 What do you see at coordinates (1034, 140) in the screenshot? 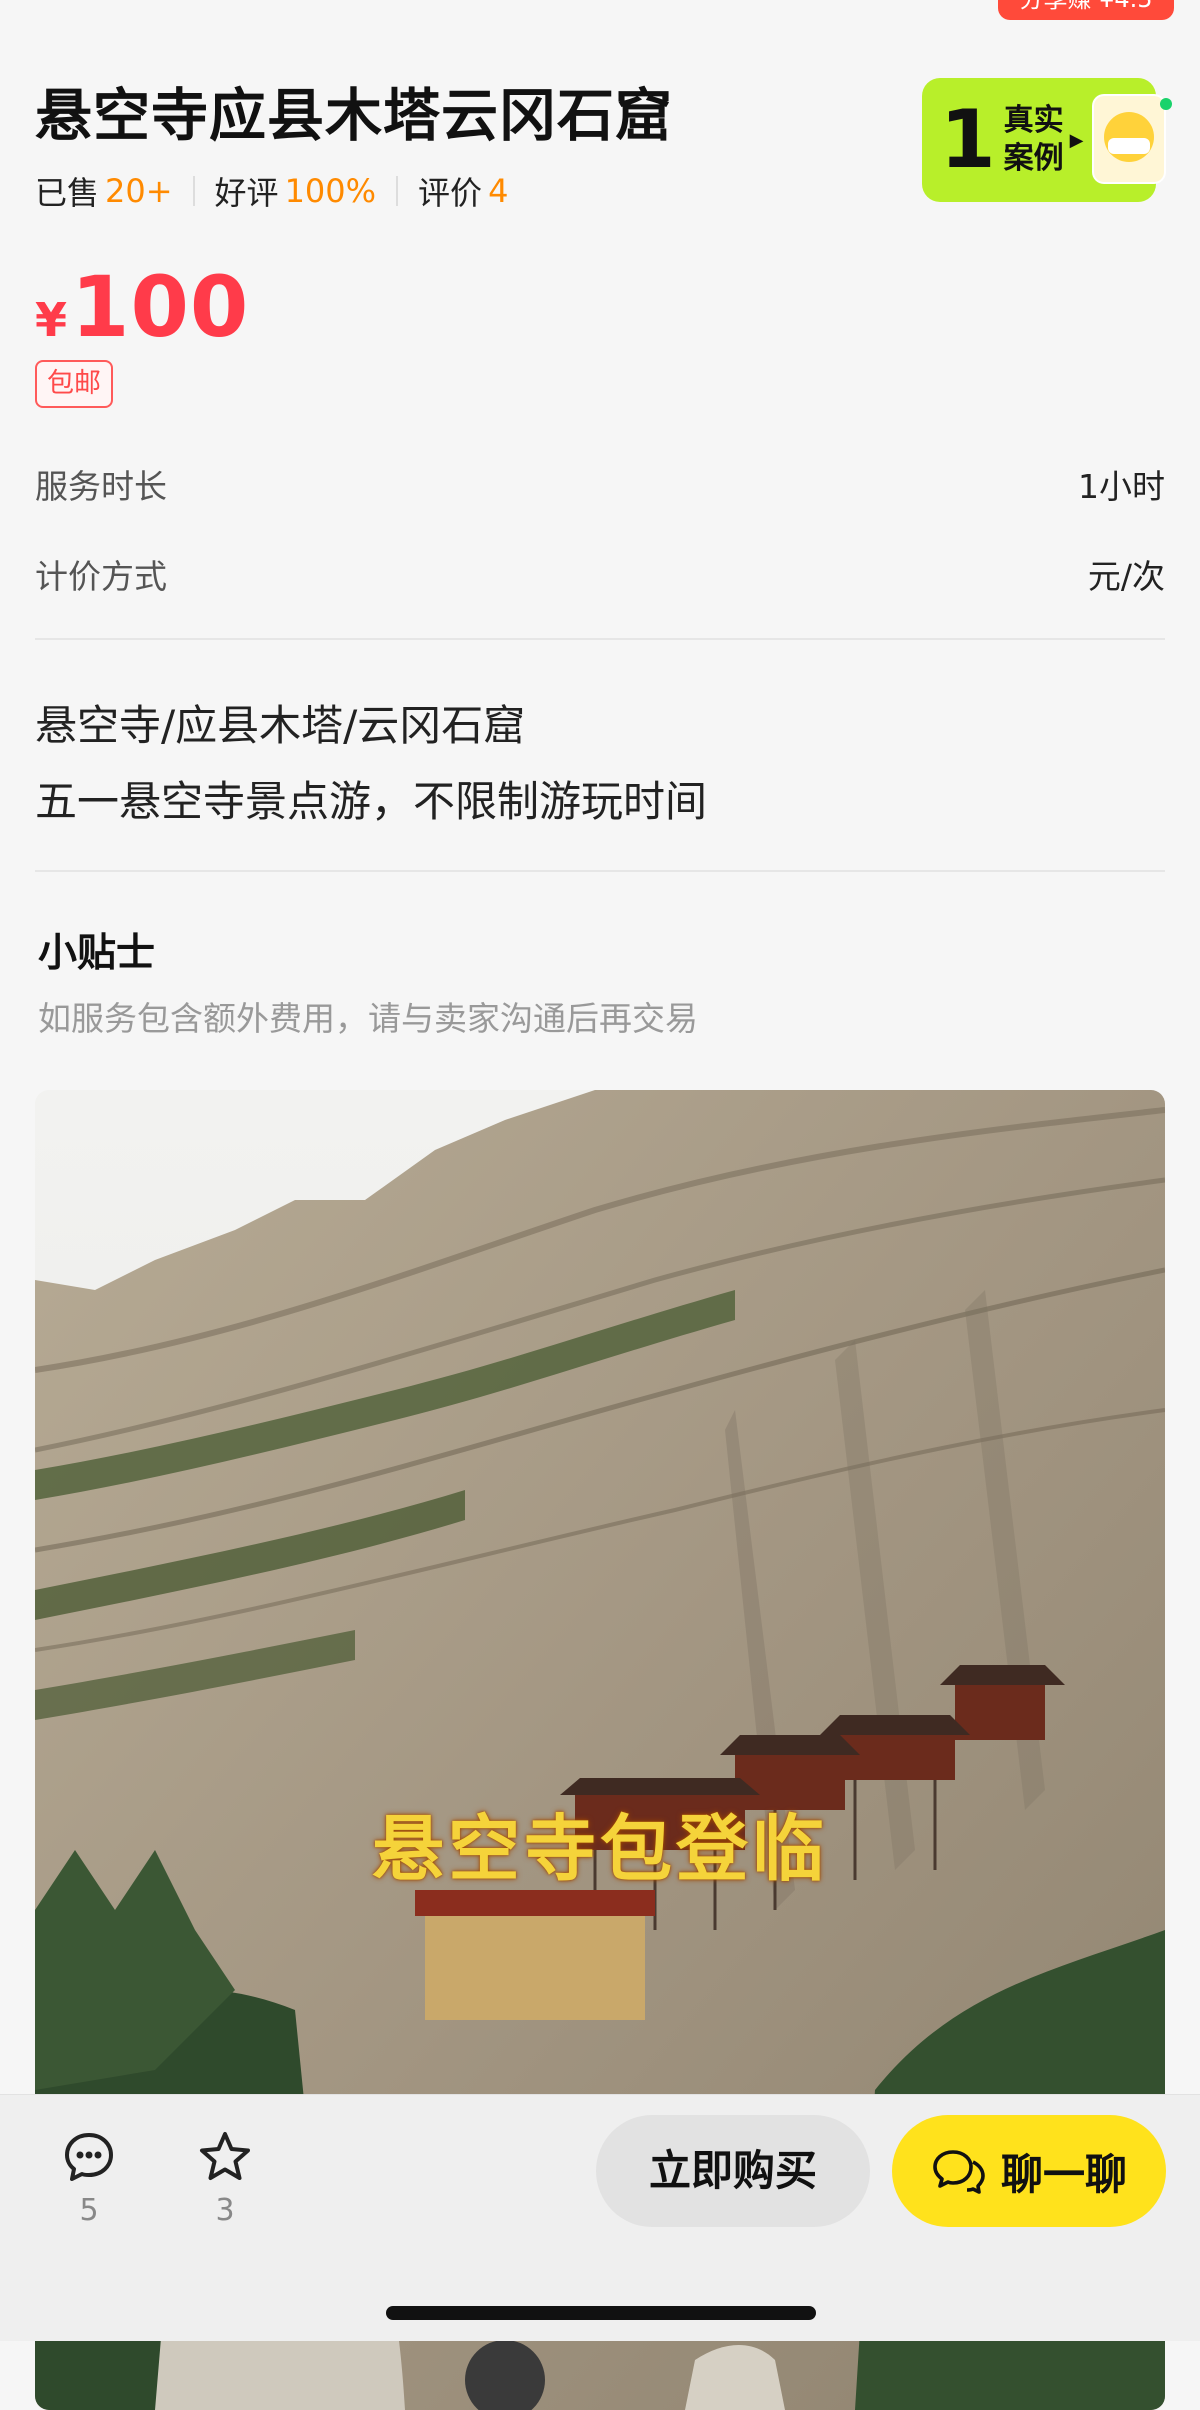
I see `real-case-label: 真实 案例` at bounding box center [1034, 140].